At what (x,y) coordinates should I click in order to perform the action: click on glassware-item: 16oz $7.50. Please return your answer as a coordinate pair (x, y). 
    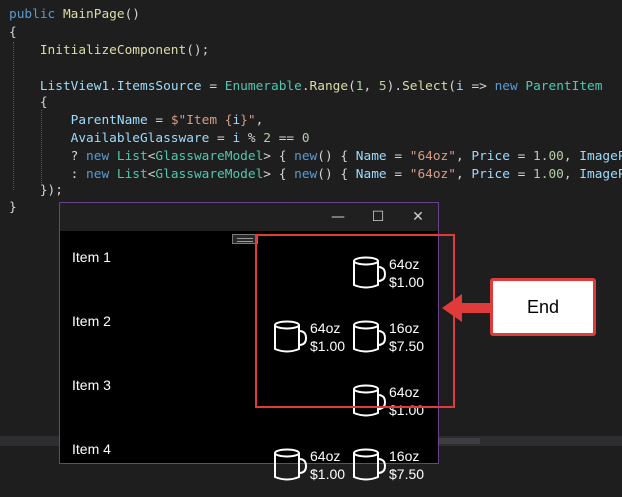
    Looking at the image, I should click on (401, 472).